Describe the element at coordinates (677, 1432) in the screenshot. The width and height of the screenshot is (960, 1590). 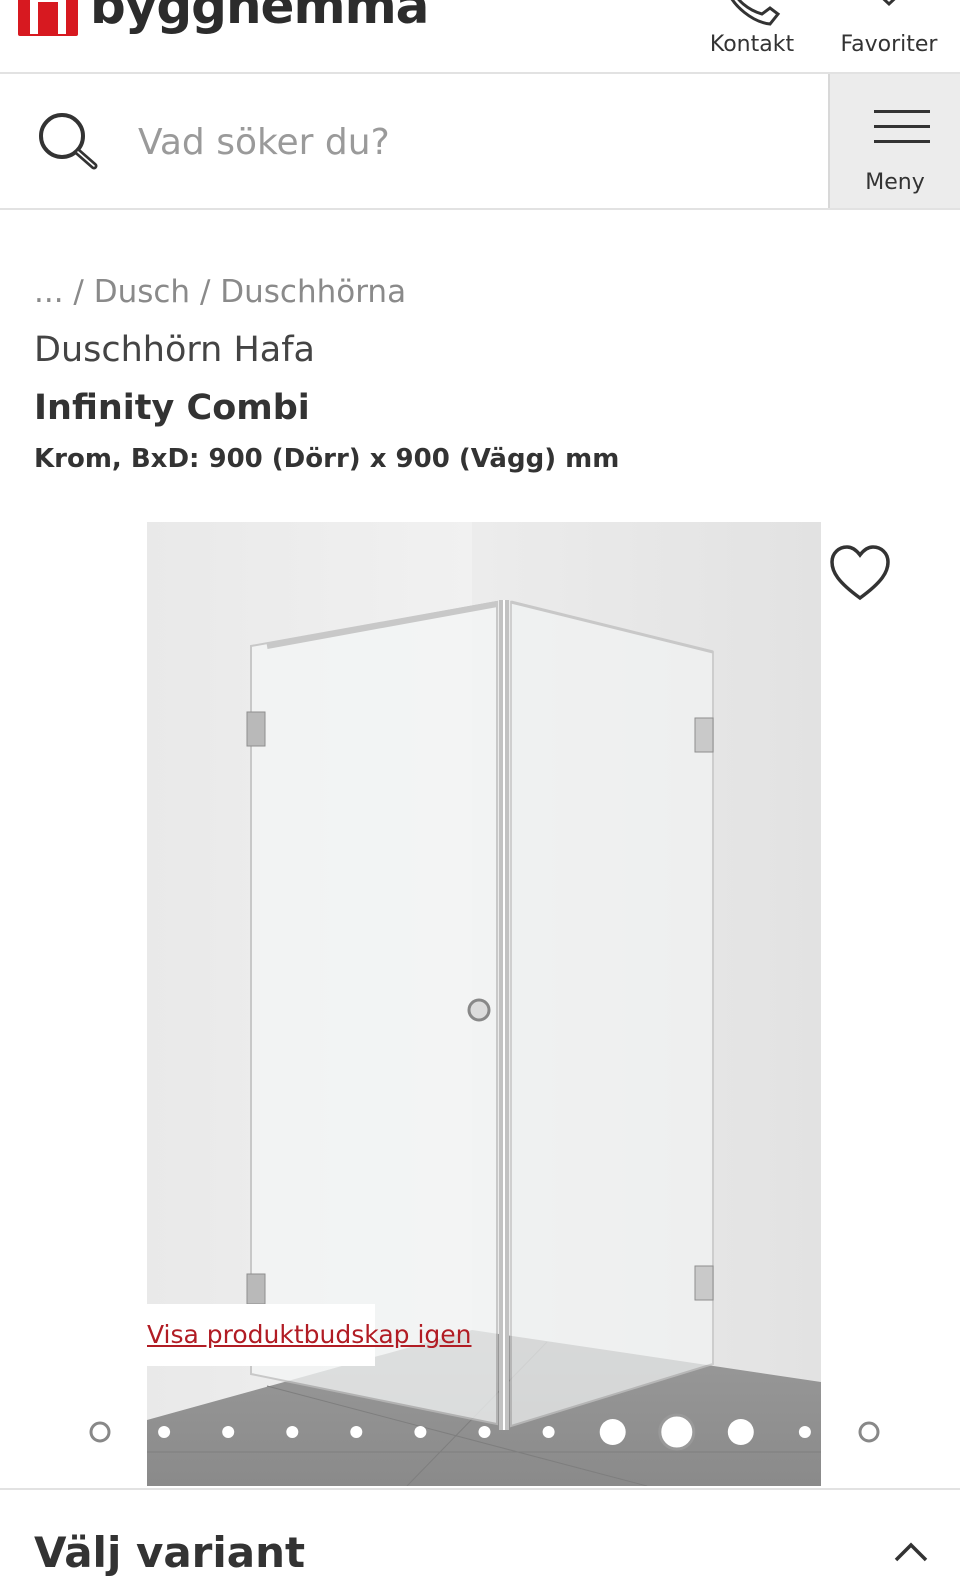
I see `gallery-dot-active` at that location.